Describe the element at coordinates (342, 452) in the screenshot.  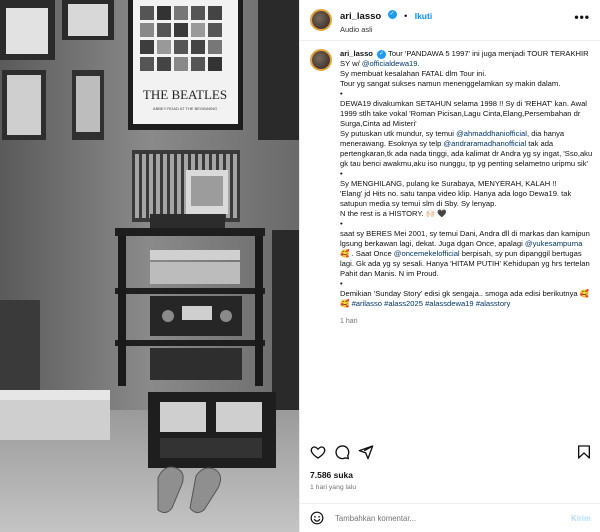
I see `comment-icon` at that location.